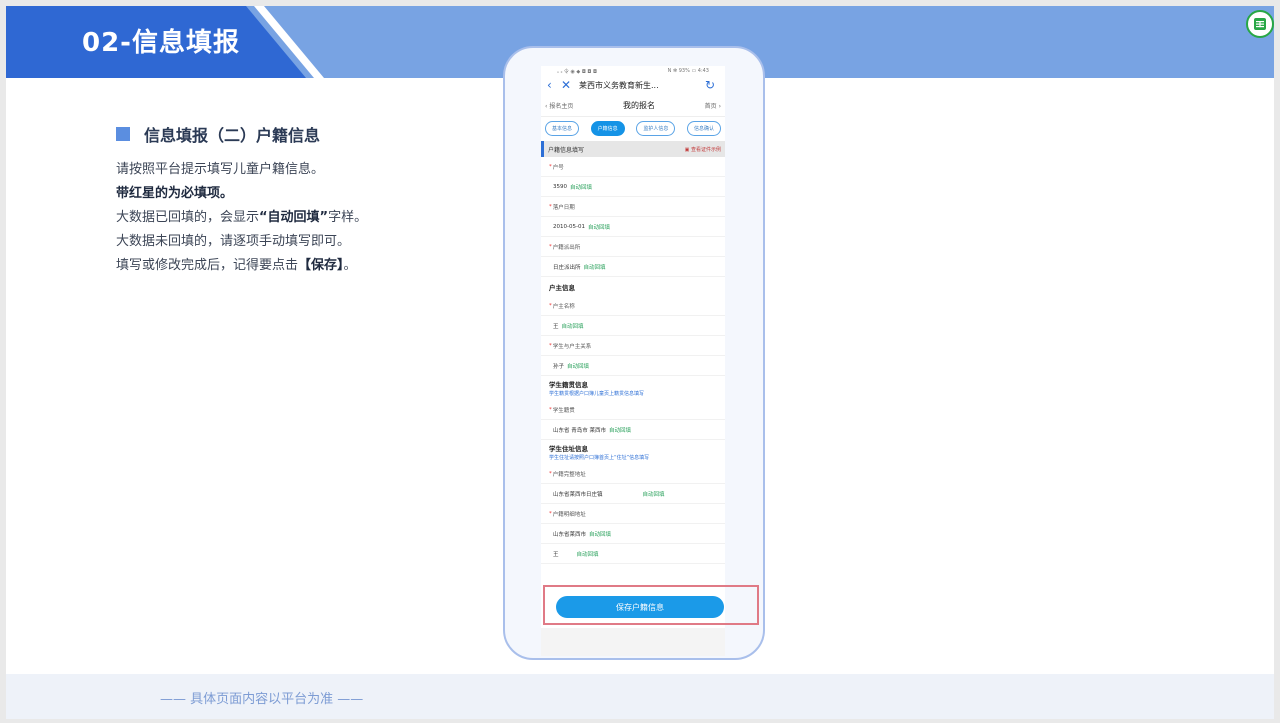 This screenshot has width=1280, height=723. I want to click on instruction-line-3: 大数据已回填的，会显示“自动回填”字样。, so click(242, 217).